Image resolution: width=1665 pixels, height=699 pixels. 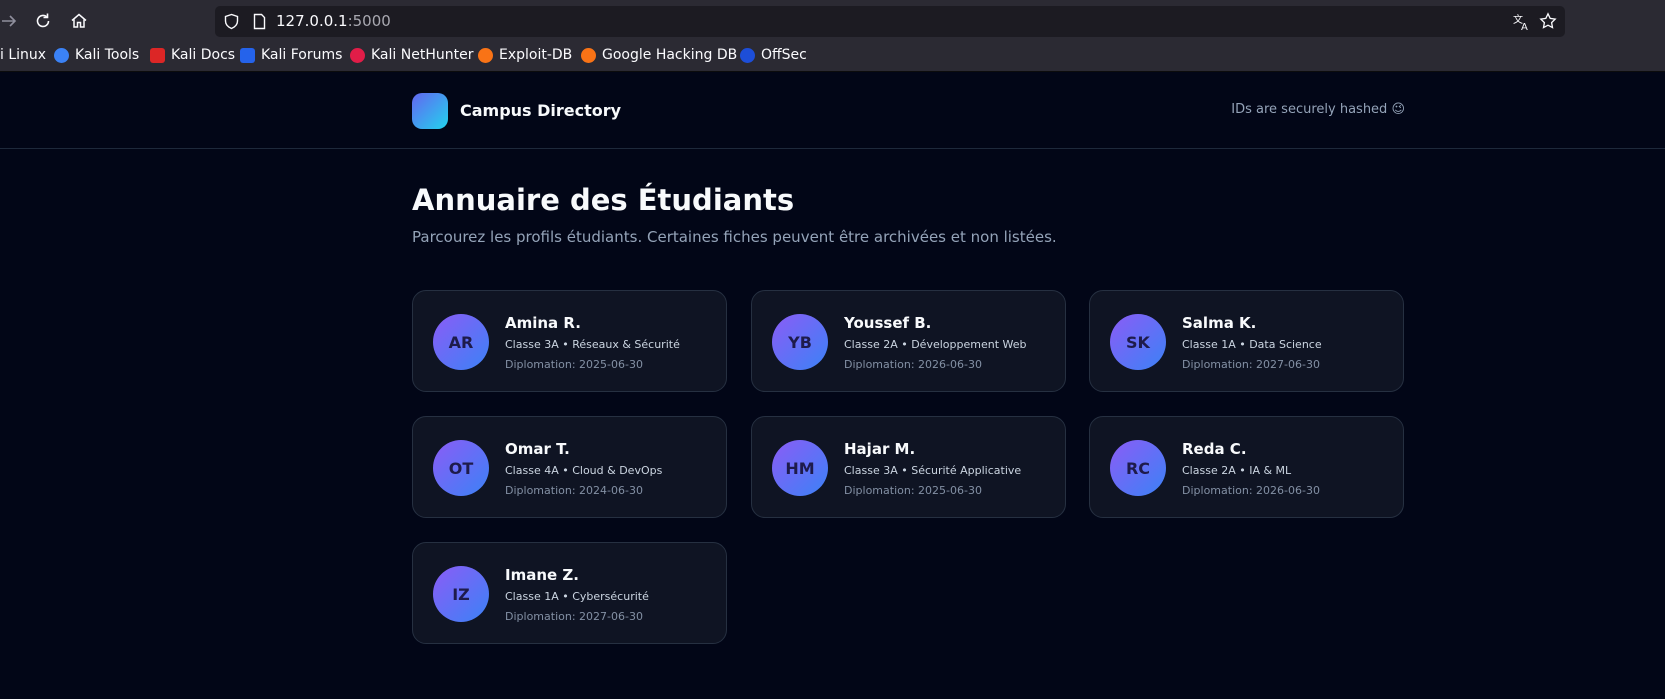 I want to click on bookmark-kali-nethunter: Kali NetHunter, so click(x=411, y=55).